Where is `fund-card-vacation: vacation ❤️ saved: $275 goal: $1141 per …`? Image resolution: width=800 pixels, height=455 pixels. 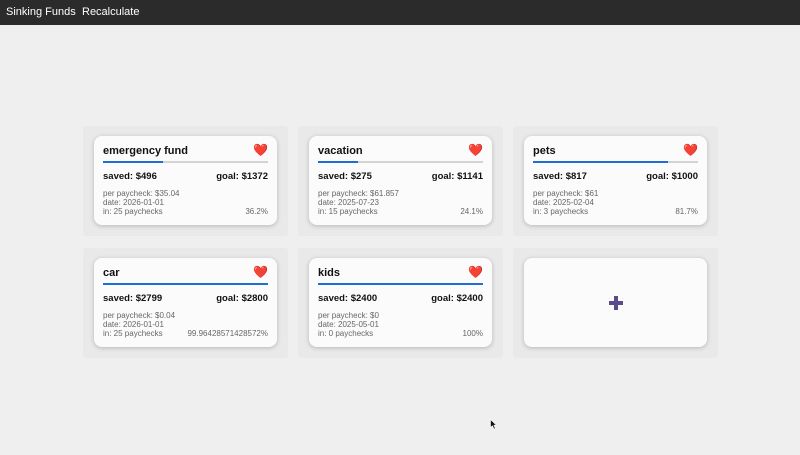
fund-card-vacation: vacation ❤️ saved: $275 goal: $1141 per … is located at coordinates (400, 180).